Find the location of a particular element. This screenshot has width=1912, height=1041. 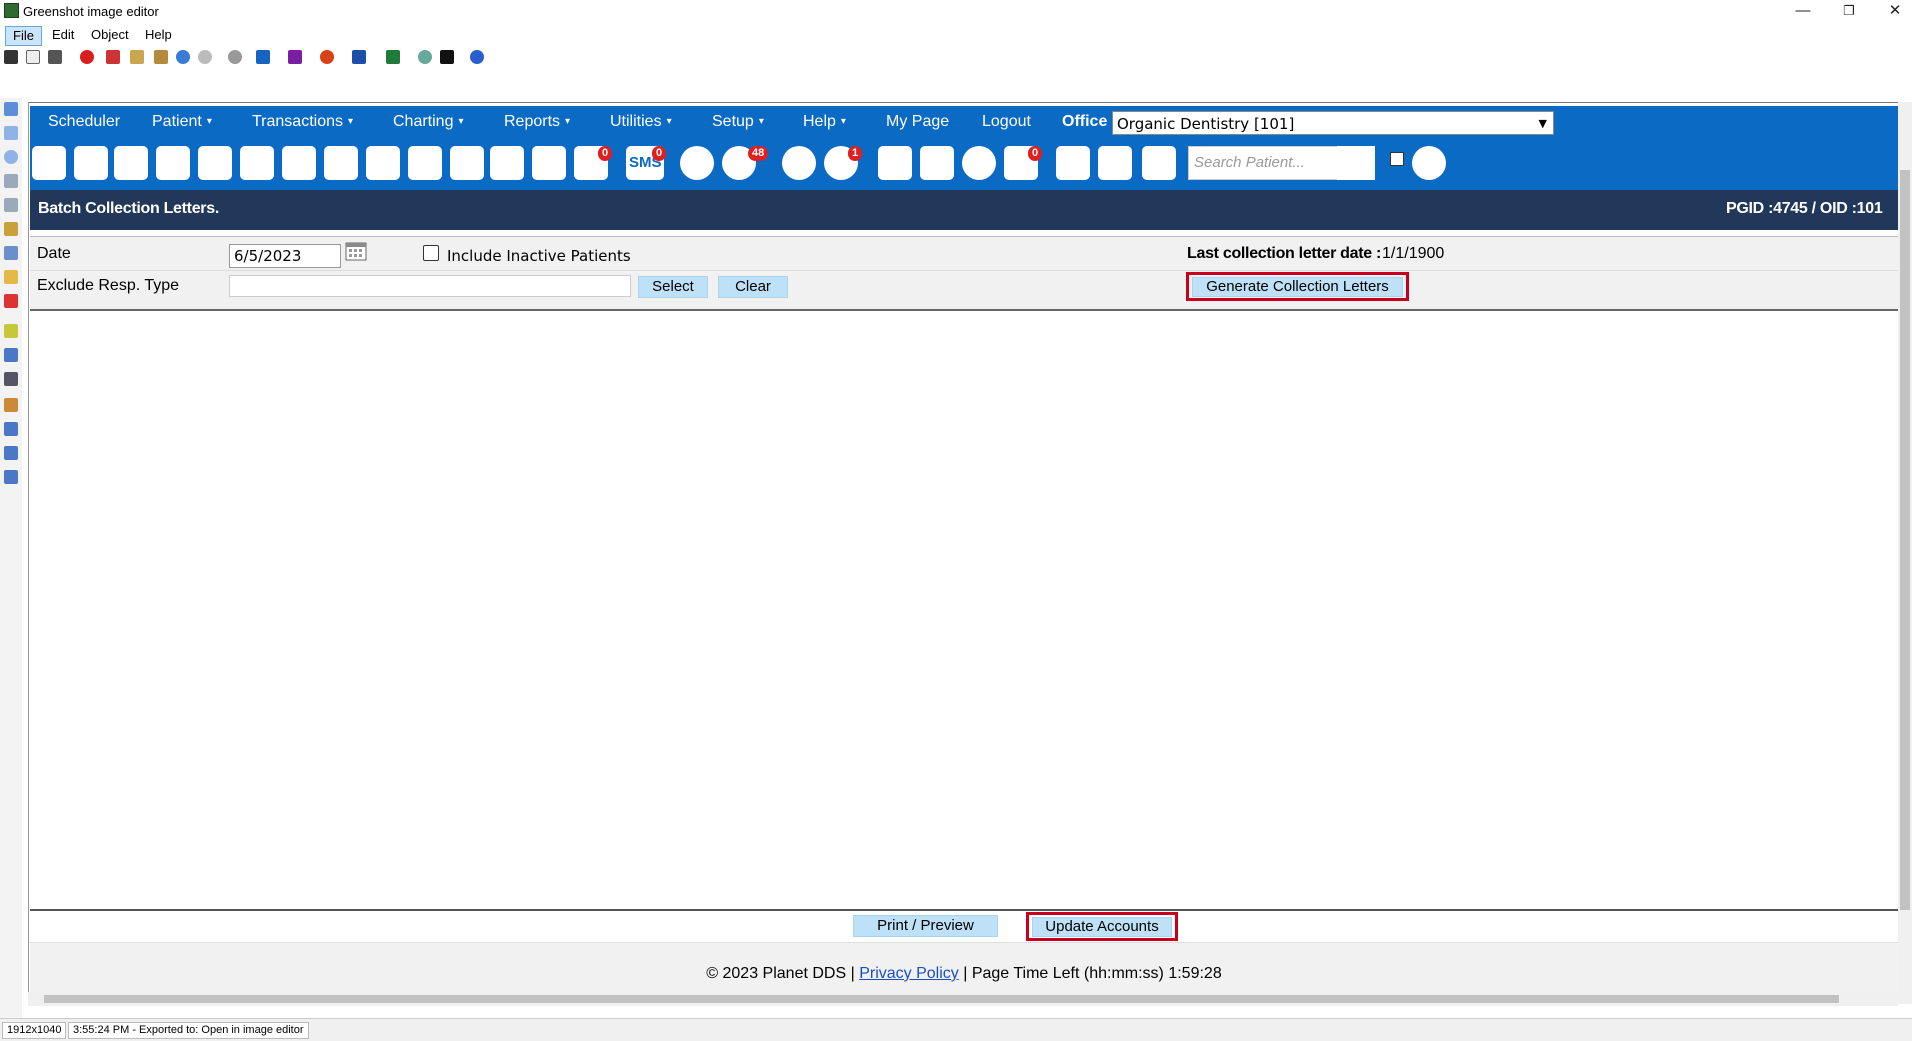

include-inactive-checkbox is located at coordinates (431, 253).